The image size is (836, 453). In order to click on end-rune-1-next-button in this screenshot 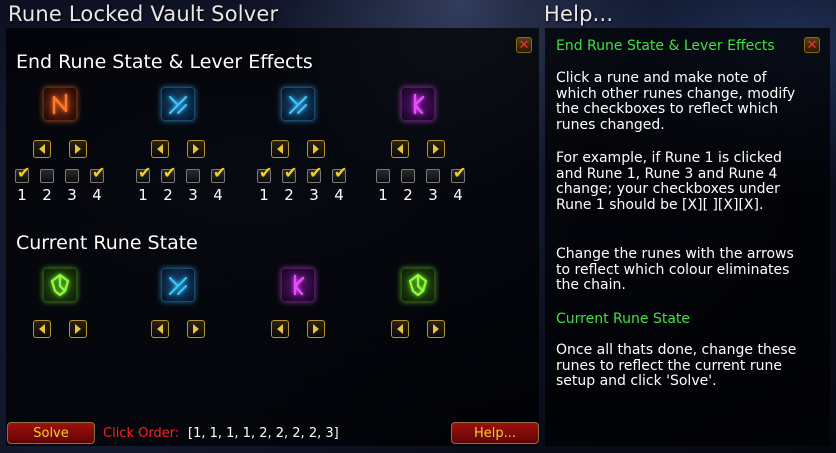, I will do `click(78, 149)`.